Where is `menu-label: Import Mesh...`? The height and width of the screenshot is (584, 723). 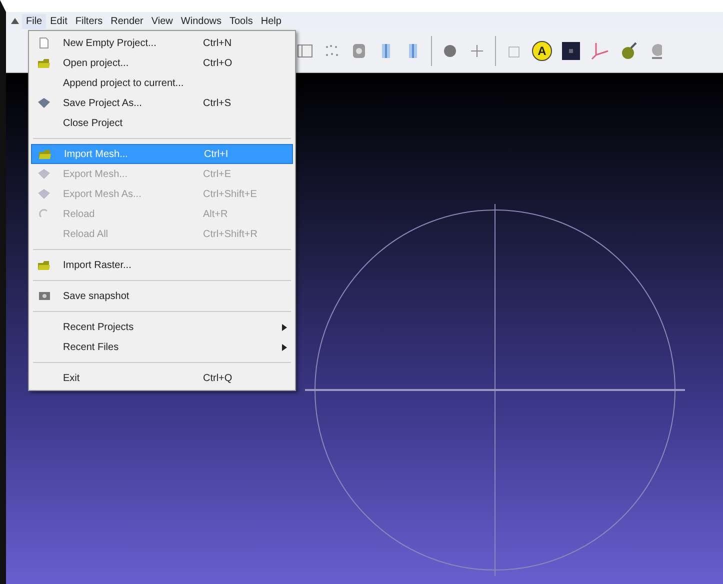 menu-label: Import Mesh... is located at coordinates (96, 154).